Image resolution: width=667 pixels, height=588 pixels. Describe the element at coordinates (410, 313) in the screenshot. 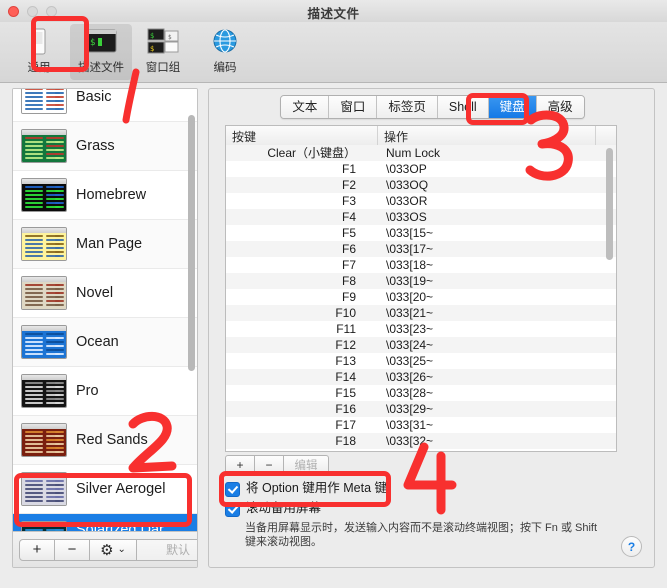

I see `cell-action: \033[21~` at that location.